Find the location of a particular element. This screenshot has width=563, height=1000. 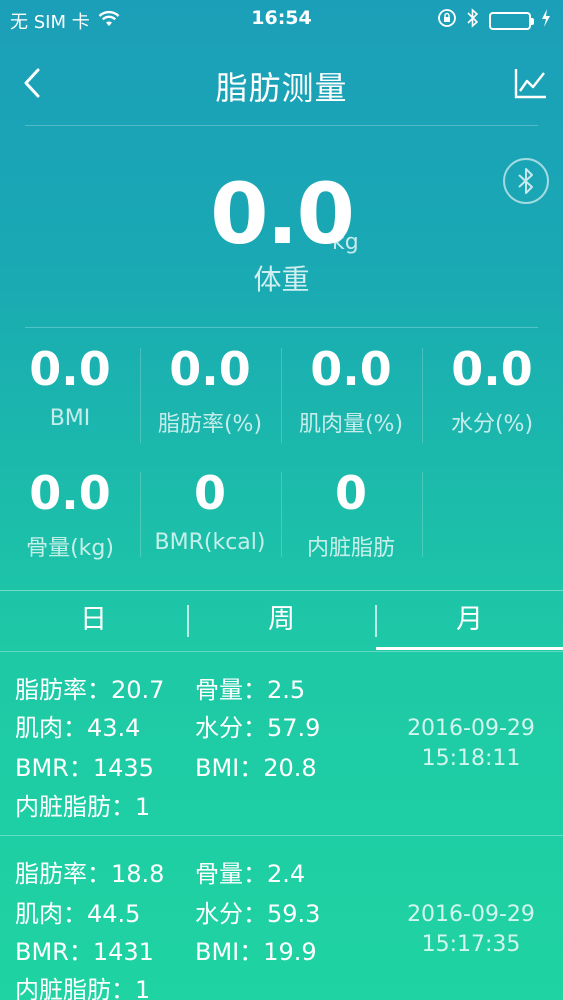

page-title: 脂肪测量 is located at coordinates (281, 88).